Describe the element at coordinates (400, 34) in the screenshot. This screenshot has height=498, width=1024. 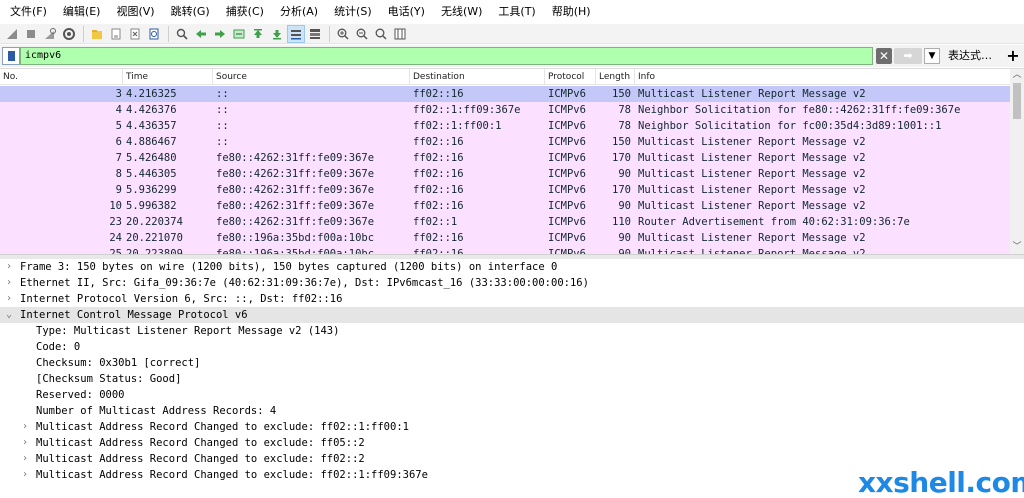
I see `resize-columns-icon` at that location.